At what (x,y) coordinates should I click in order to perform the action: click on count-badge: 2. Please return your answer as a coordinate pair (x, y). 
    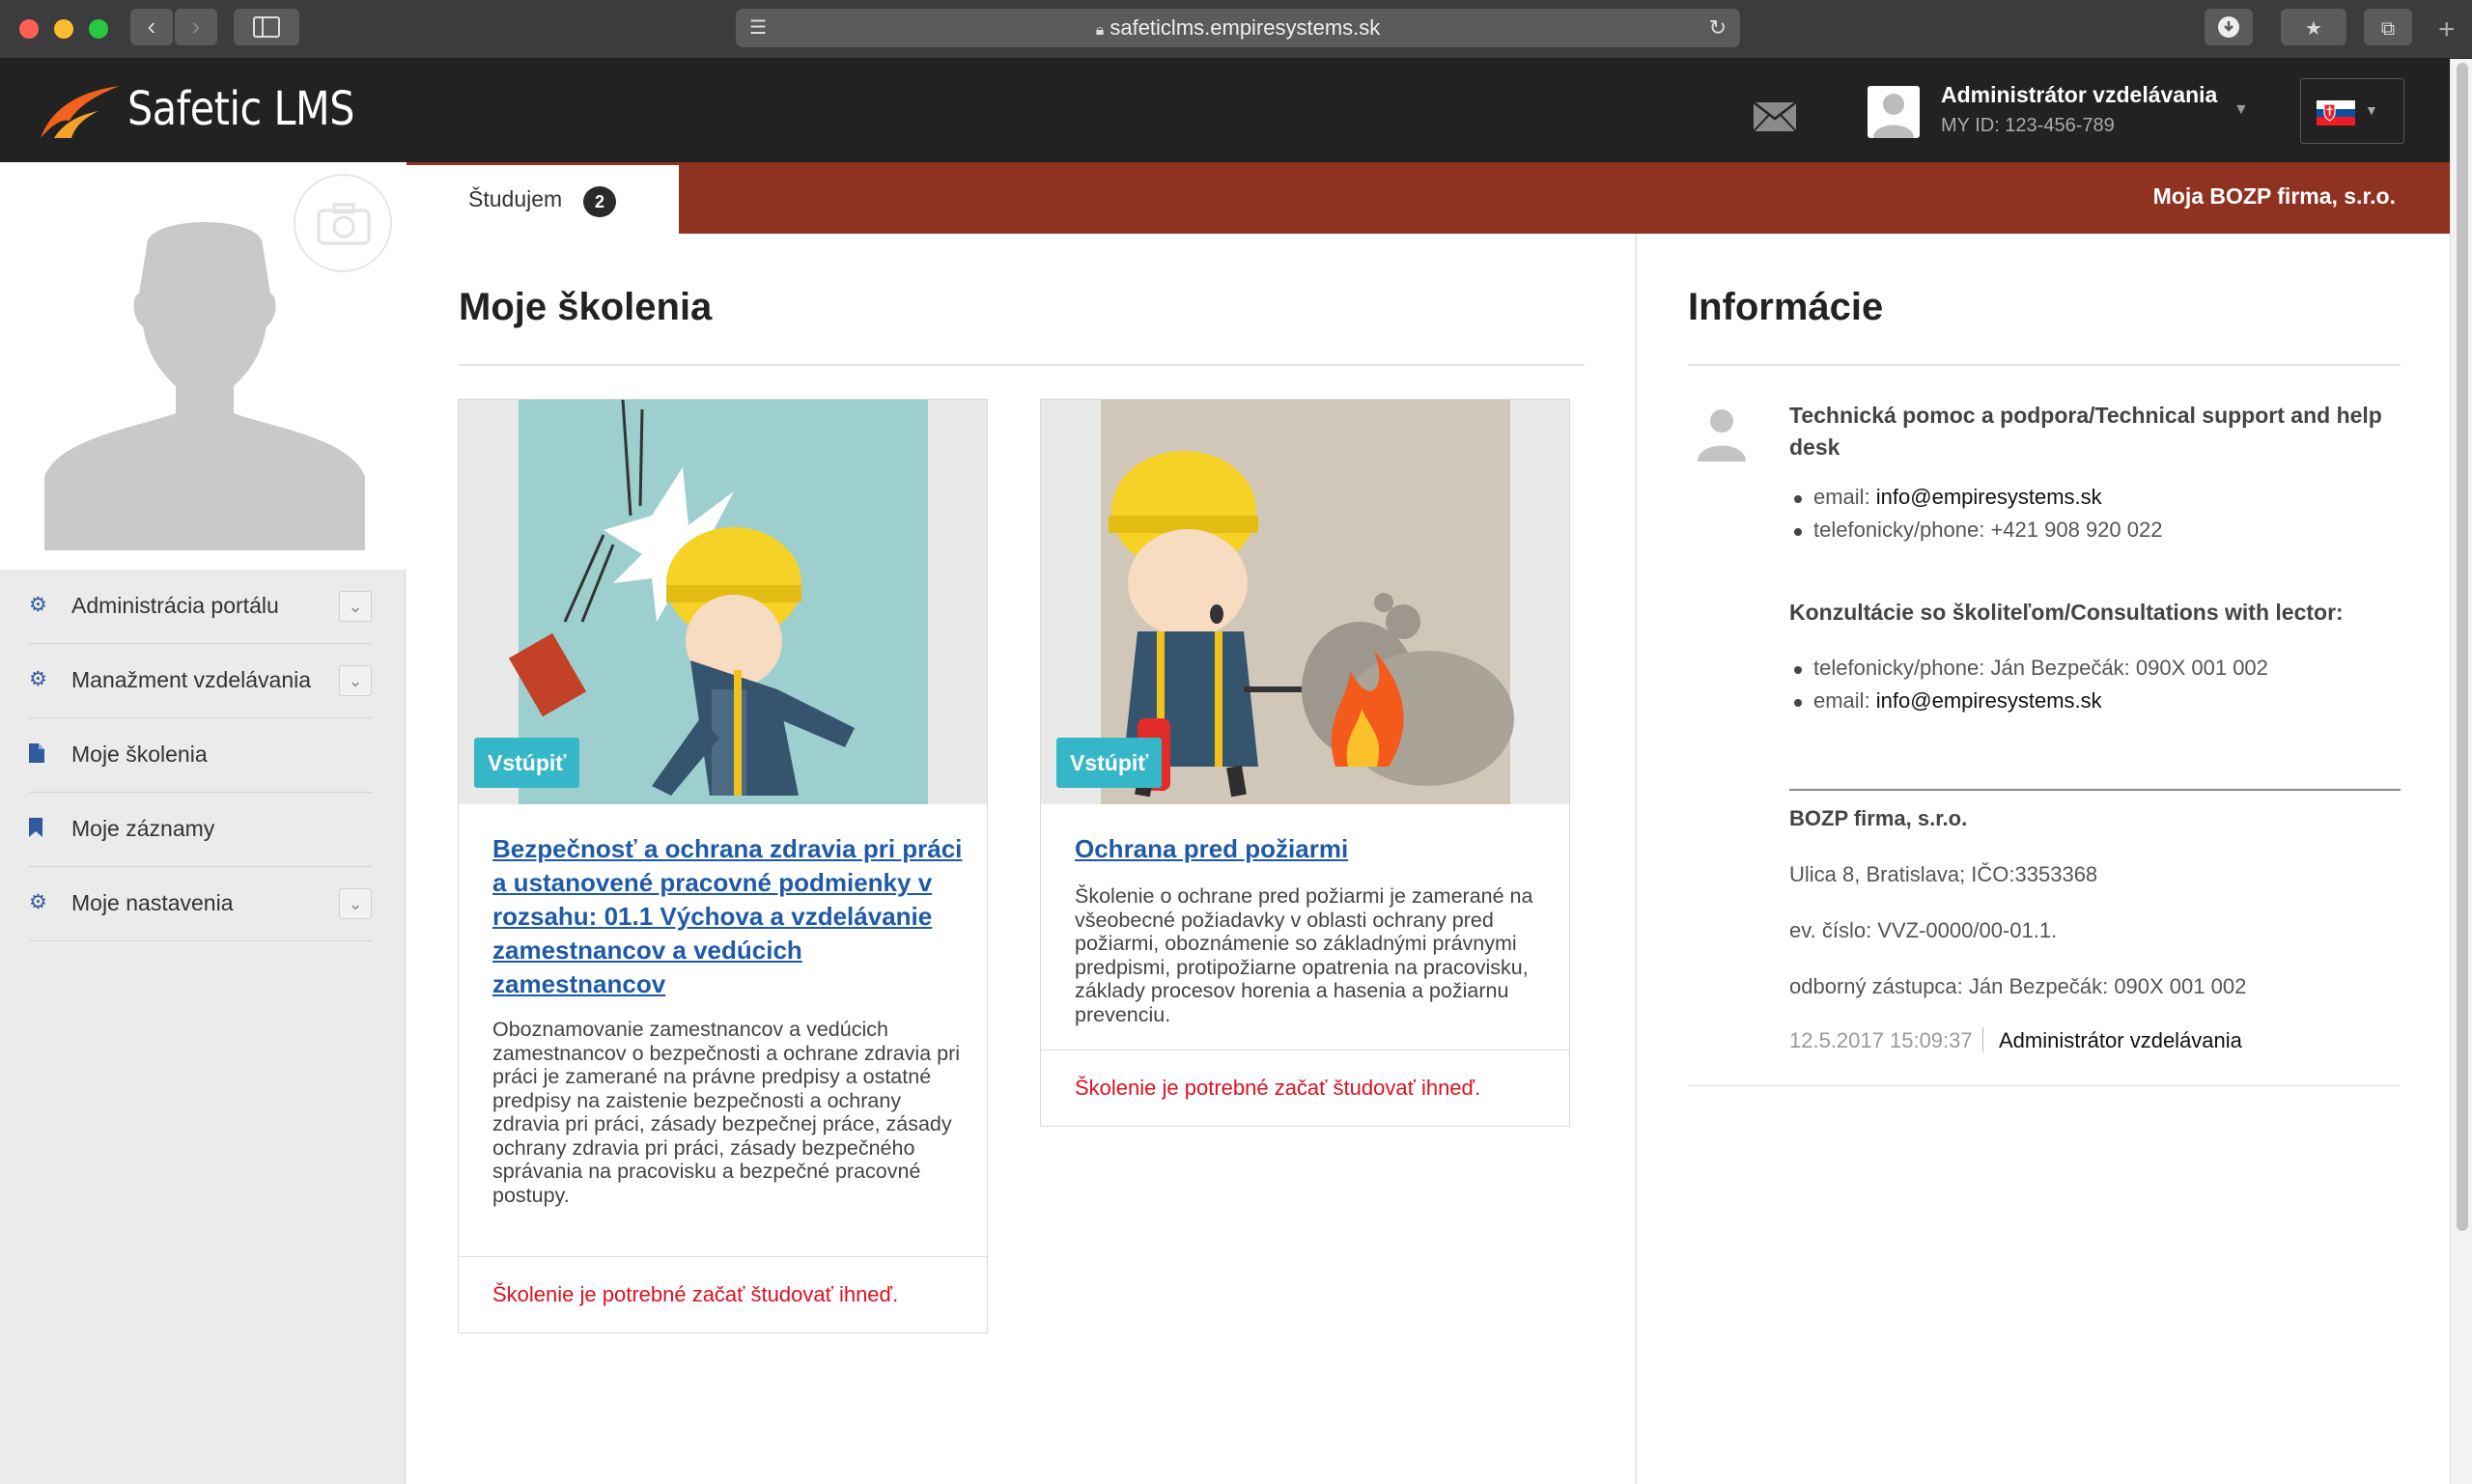
    Looking at the image, I should click on (599, 202).